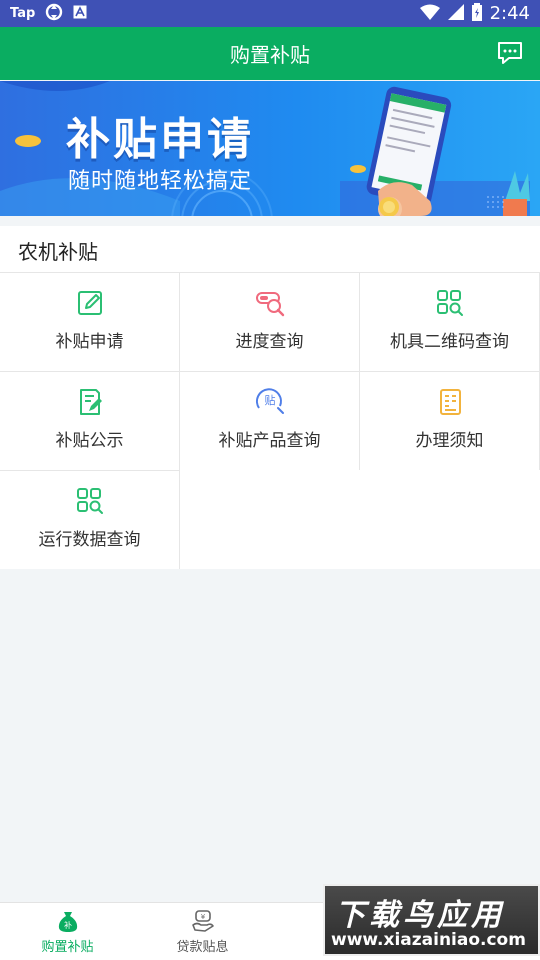  Describe the element at coordinates (80, 13) in the screenshot. I see `a-badge-icon` at that location.